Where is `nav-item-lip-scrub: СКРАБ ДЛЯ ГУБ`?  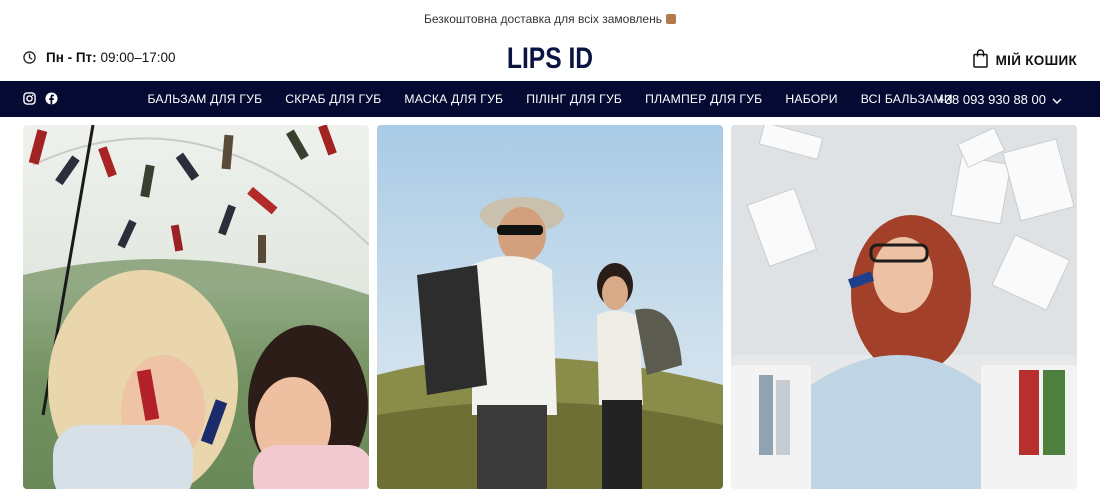 nav-item-lip-scrub: СКРАБ ДЛЯ ГУБ is located at coordinates (333, 99).